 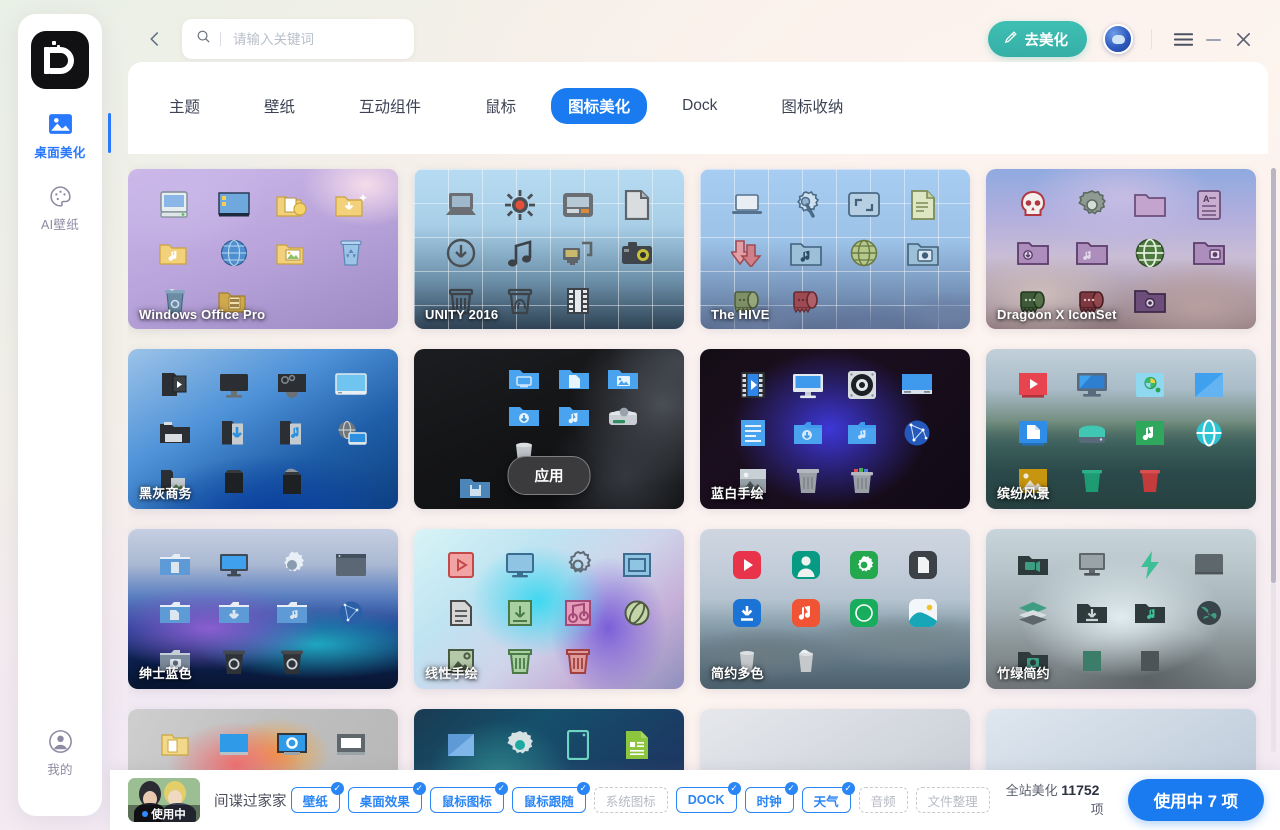 I want to click on back-button, so click(x=155, y=39).